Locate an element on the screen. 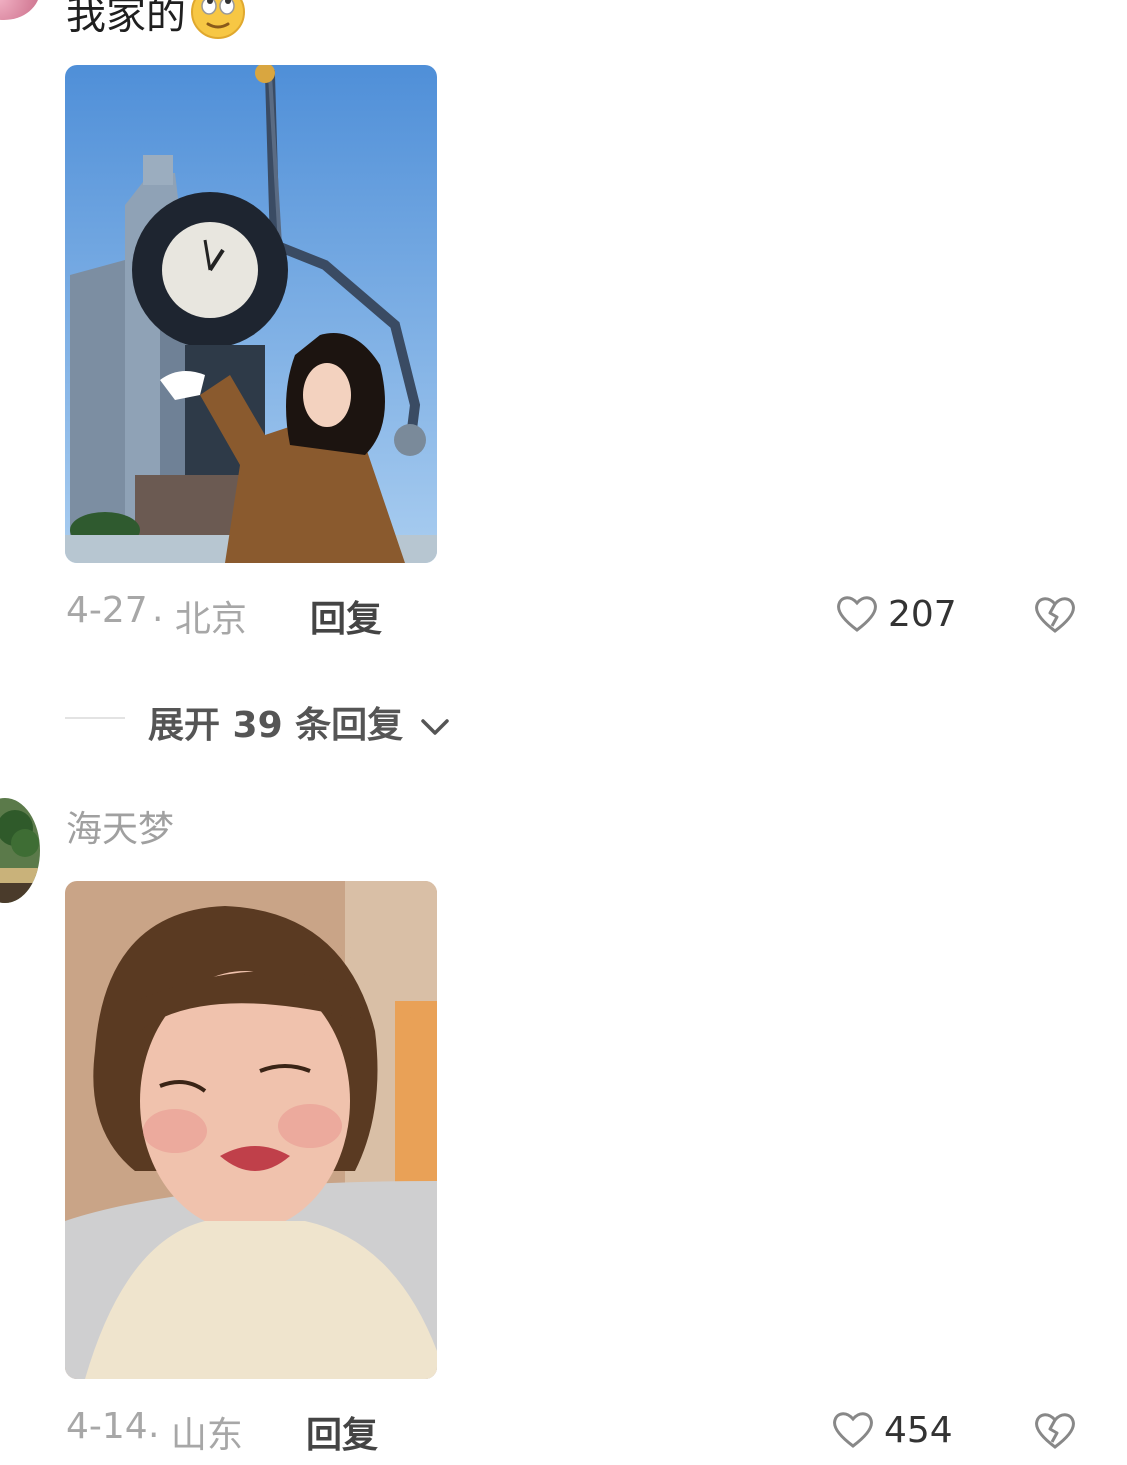 This screenshot has height=1465, width=1127. expand-replies-button: 展开 39 条回复 is located at coordinates (299, 722).